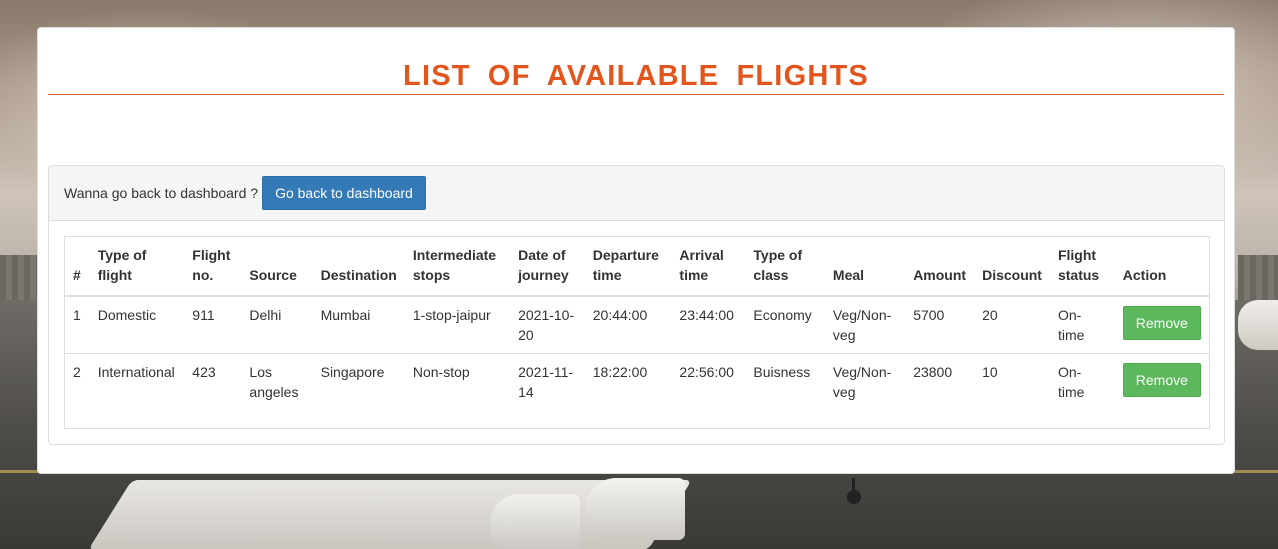 This screenshot has width=1278, height=549. Describe the element at coordinates (929, 315) in the screenshot. I see `cell-amount: 5700` at that location.